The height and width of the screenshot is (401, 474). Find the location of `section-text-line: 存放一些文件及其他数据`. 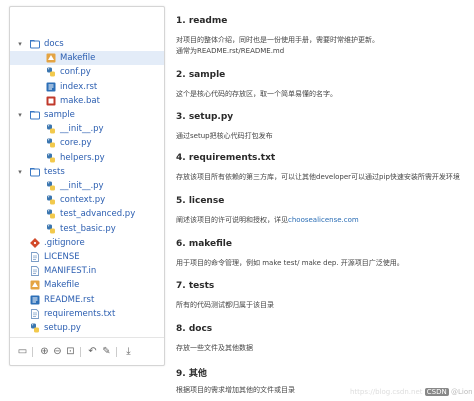

section-text-line: 存放一些文件及其他数据 is located at coordinates (214, 348).